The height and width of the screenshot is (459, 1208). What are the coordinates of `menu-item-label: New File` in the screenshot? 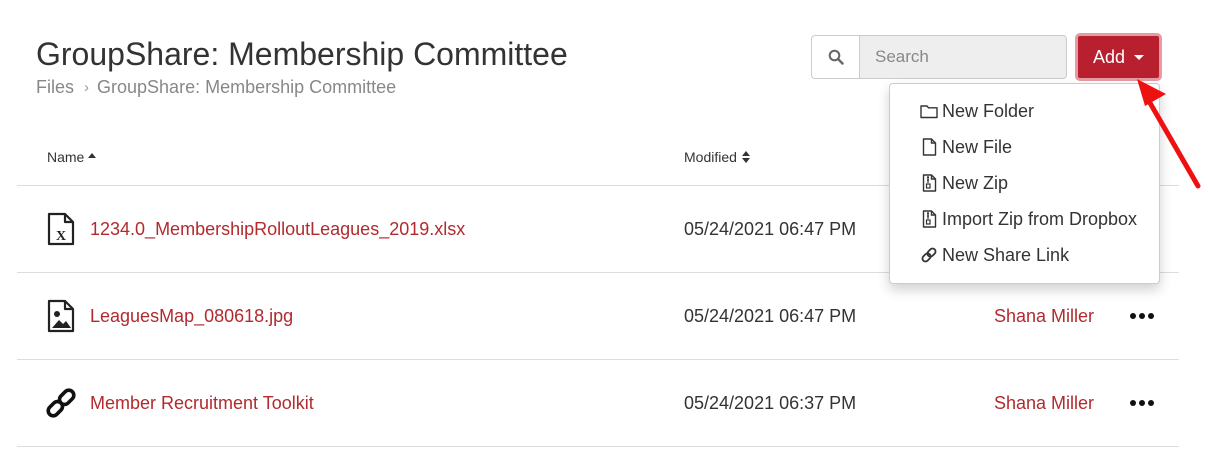 It's located at (977, 146).